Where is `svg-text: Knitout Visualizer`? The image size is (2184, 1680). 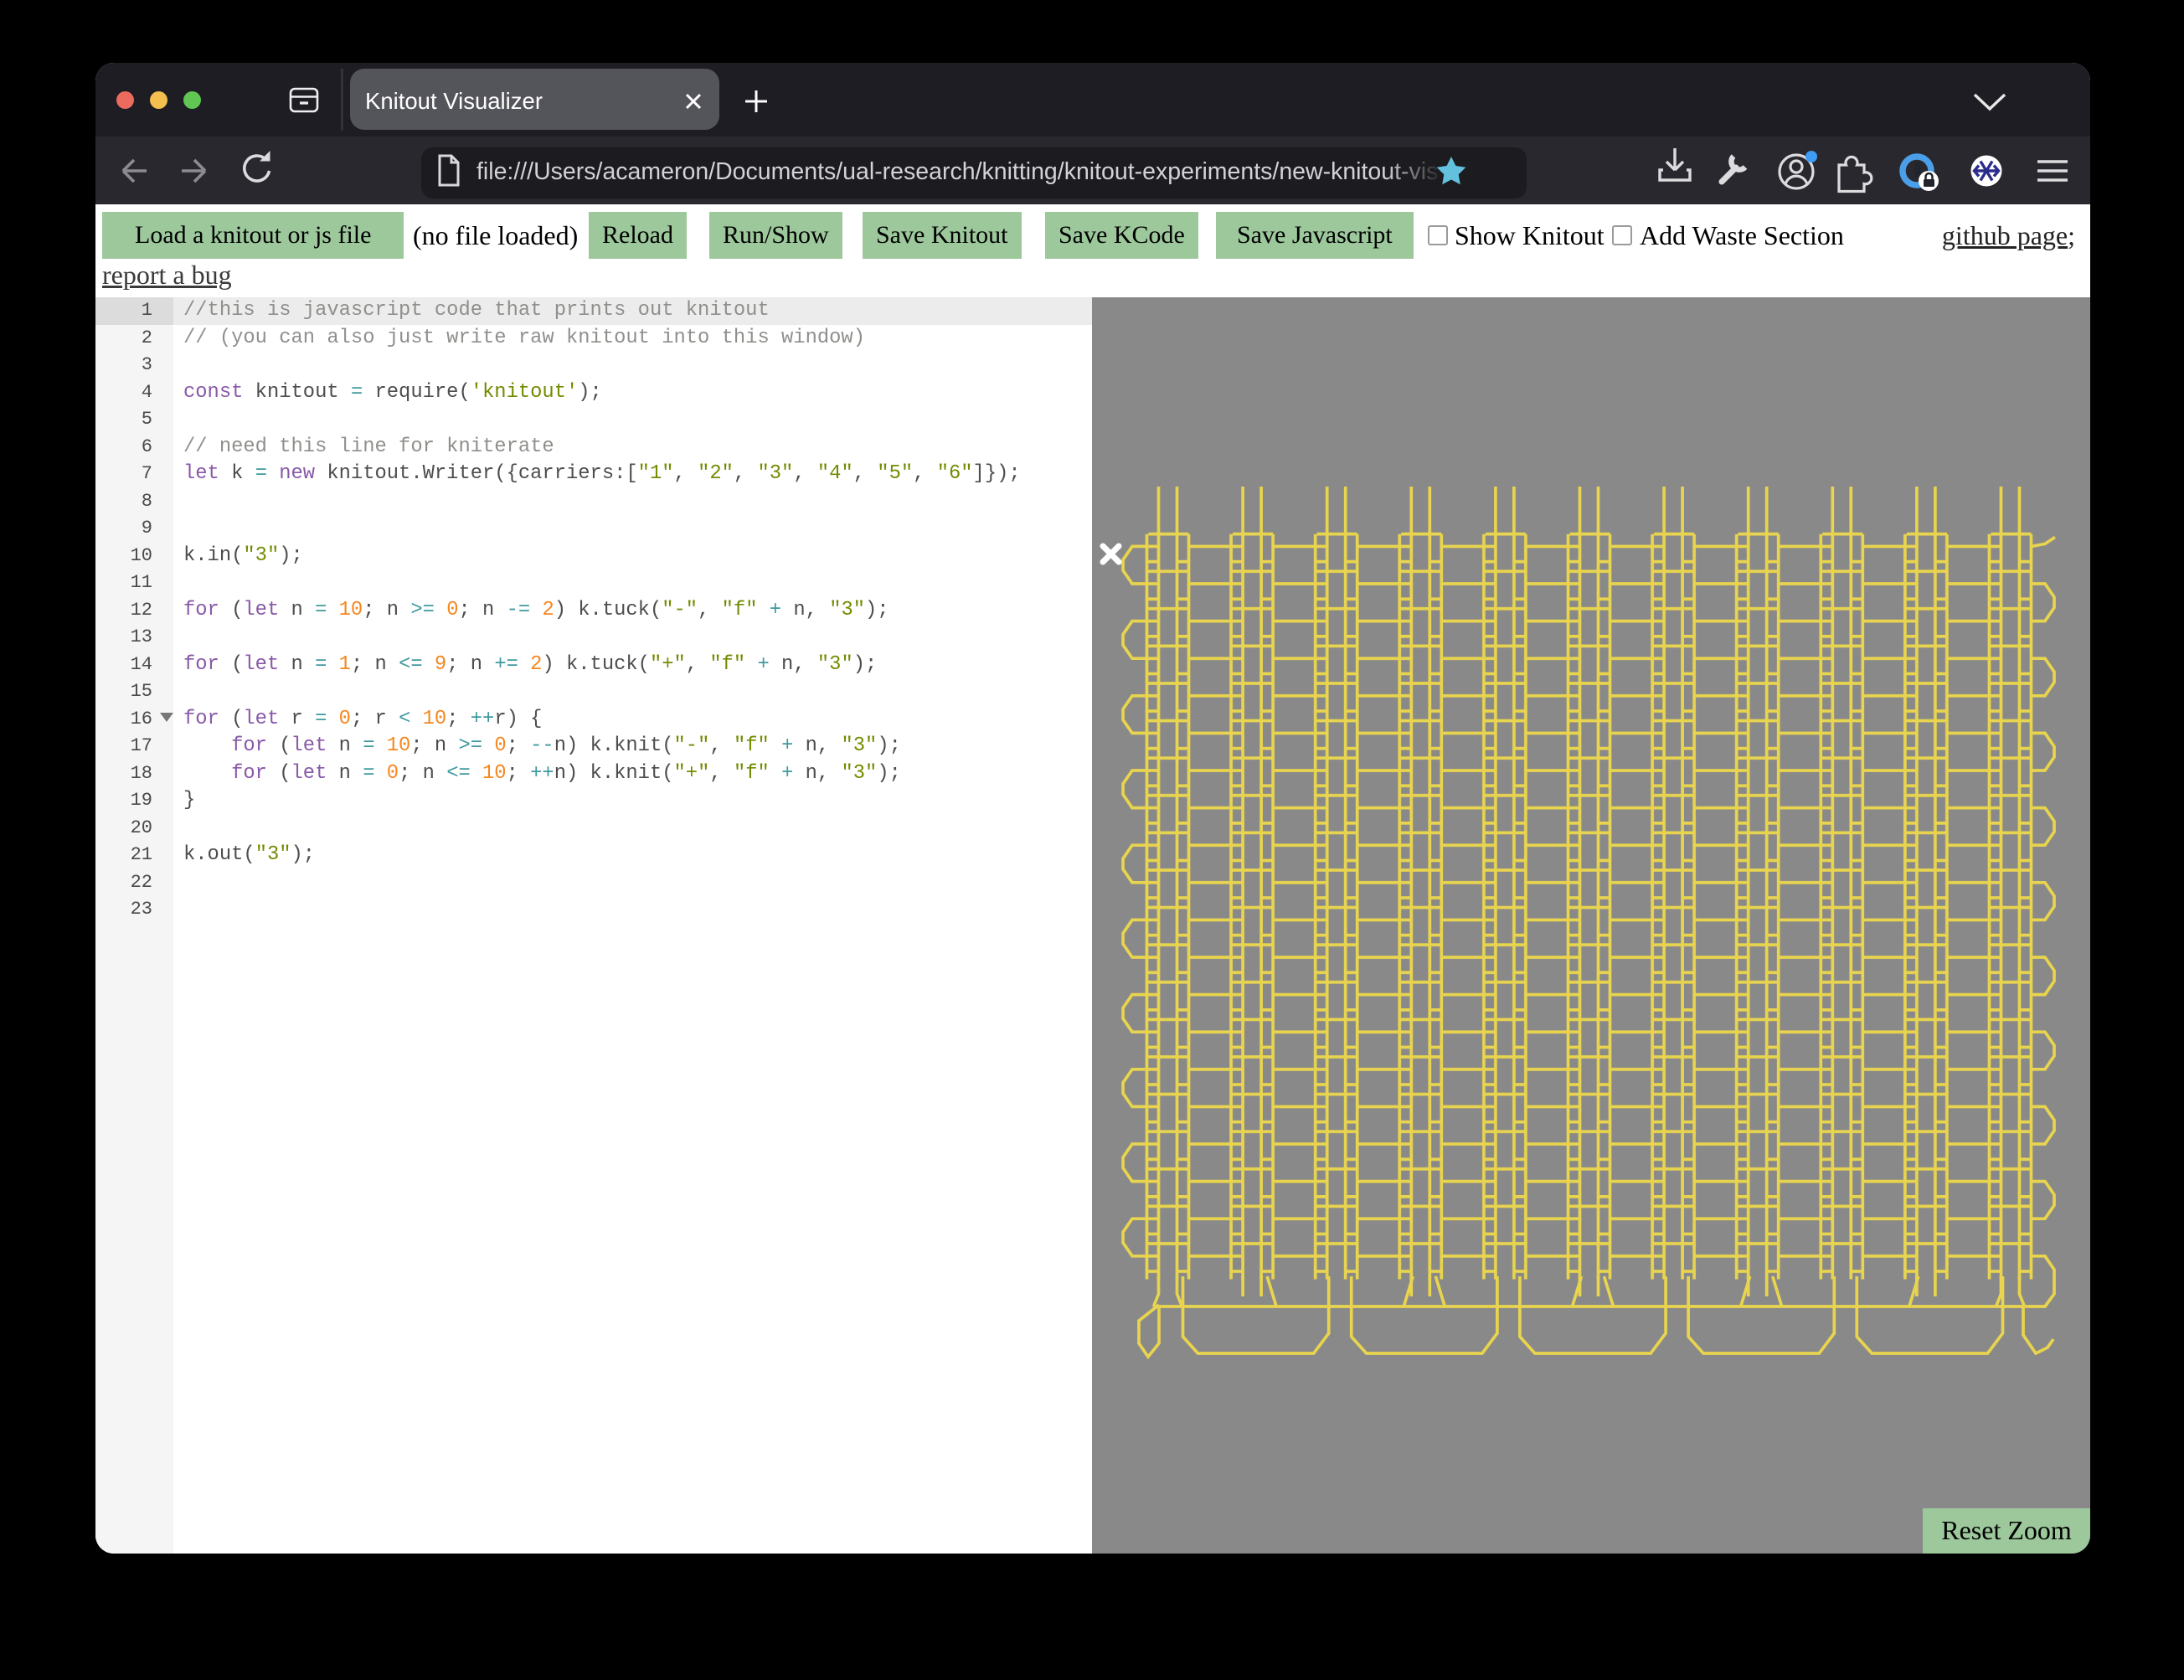 svg-text: Knitout Visualizer is located at coordinates (454, 101).